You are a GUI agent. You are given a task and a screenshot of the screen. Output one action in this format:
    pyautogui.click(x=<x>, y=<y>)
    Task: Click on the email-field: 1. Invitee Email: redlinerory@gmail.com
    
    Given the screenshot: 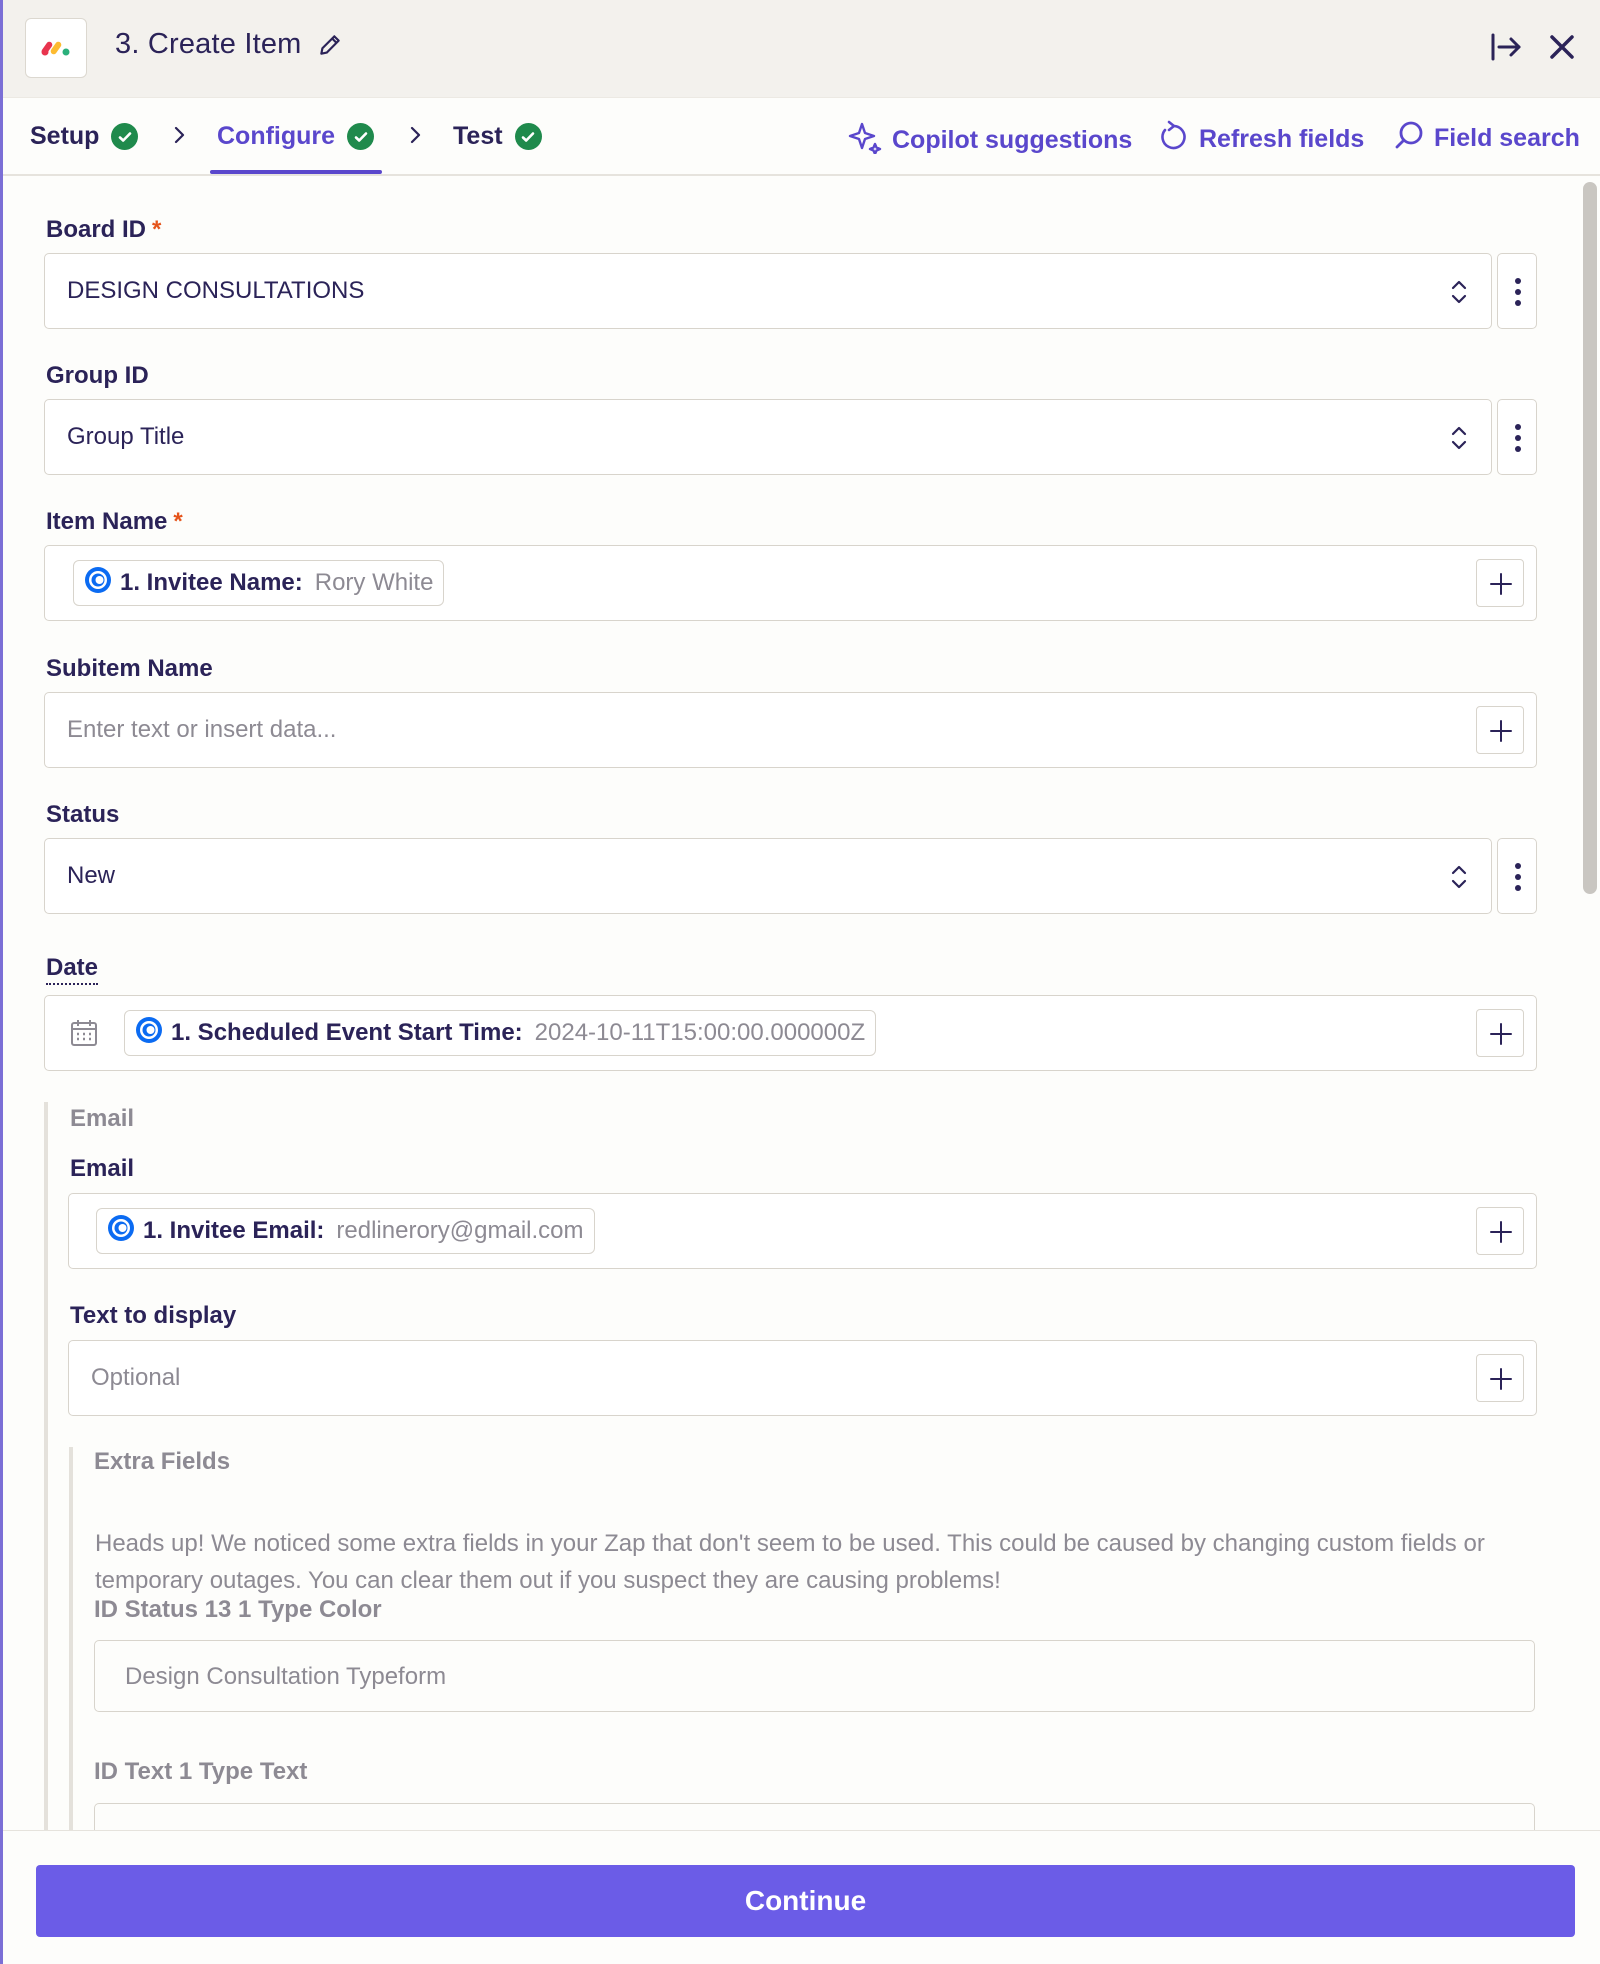 What is the action you would take?
    pyautogui.click(x=802, y=1231)
    